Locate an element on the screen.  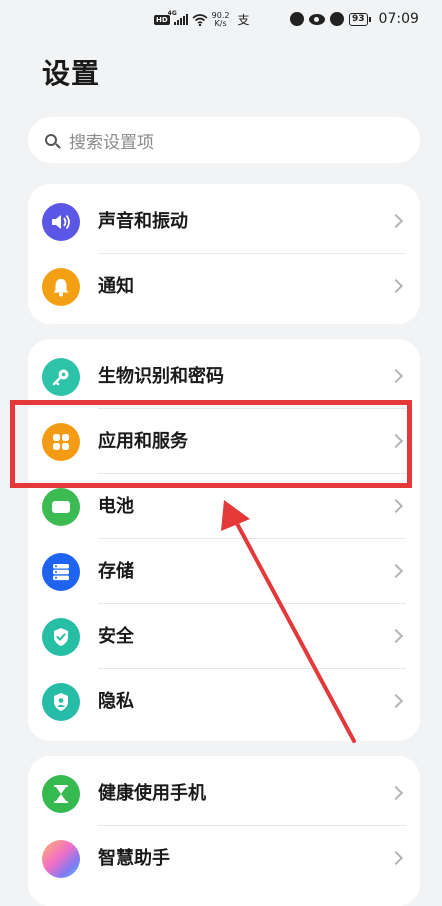
annotation-arrow-icon is located at coordinates (288, 621).